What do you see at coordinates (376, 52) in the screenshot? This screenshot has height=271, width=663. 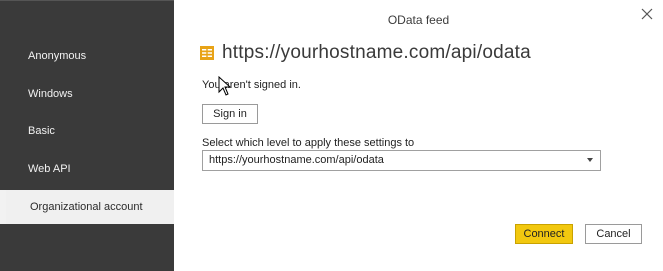 I see `feed-url-text: https://yourhostname.com/api/odata` at bounding box center [376, 52].